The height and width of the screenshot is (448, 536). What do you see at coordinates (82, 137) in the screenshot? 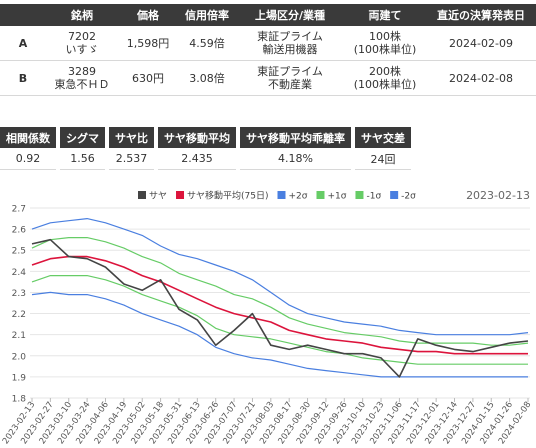
I see `header-sigma: シグマ` at bounding box center [82, 137].